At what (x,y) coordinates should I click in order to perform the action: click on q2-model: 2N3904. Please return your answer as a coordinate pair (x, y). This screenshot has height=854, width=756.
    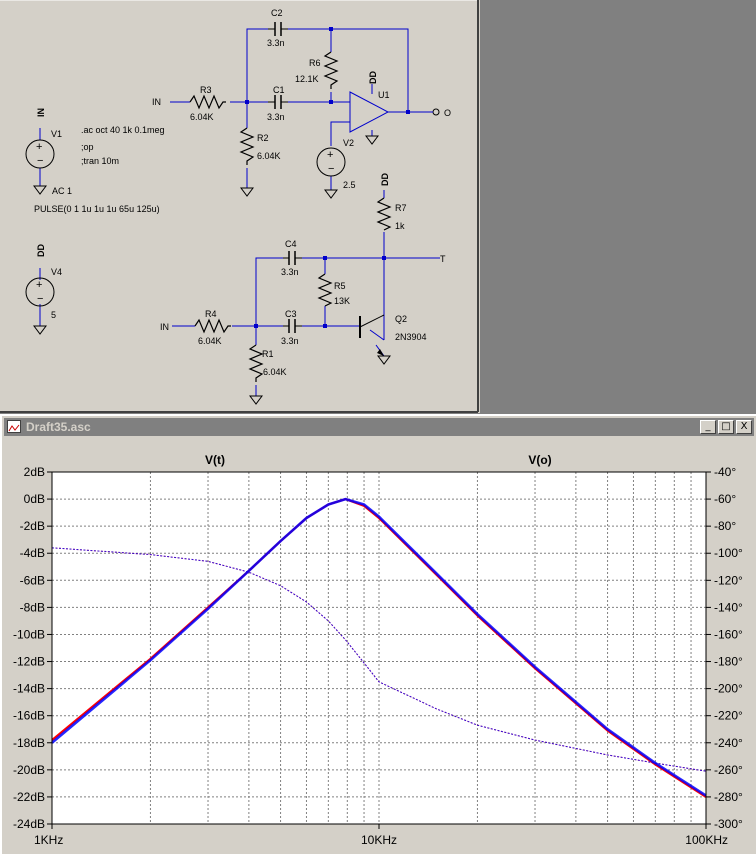
    Looking at the image, I should click on (411, 337).